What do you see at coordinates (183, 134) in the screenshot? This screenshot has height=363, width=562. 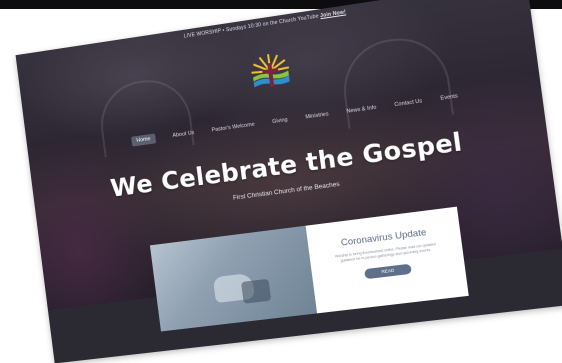 I see `nav-item-about: About Us` at bounding box center [183, 134].